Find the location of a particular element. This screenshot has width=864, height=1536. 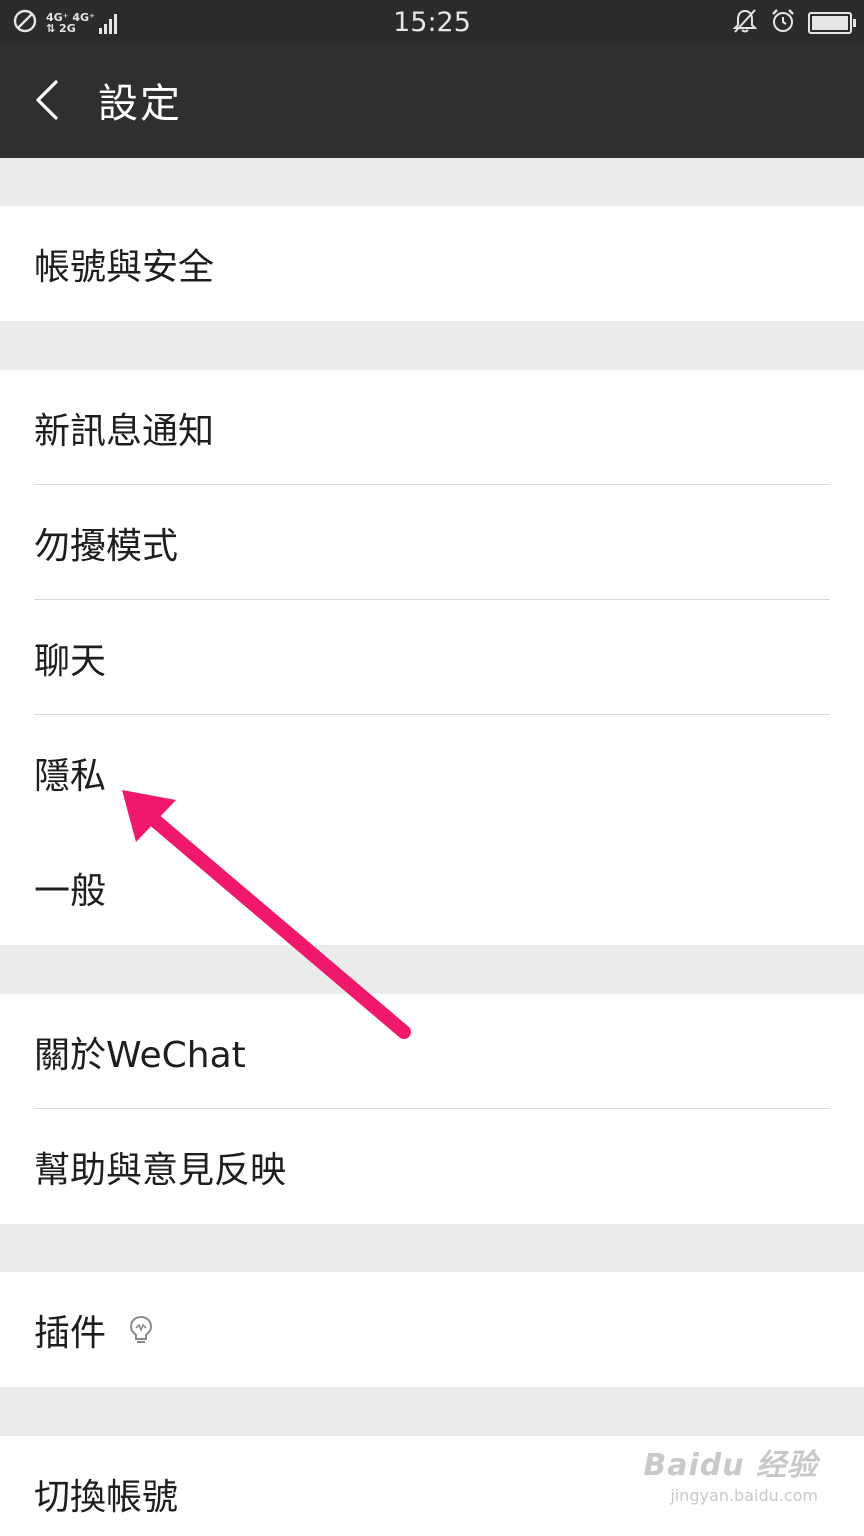

settings-group-about: 關於WeChat 幫助與意見反映 is located at coordinates (432, 1109).